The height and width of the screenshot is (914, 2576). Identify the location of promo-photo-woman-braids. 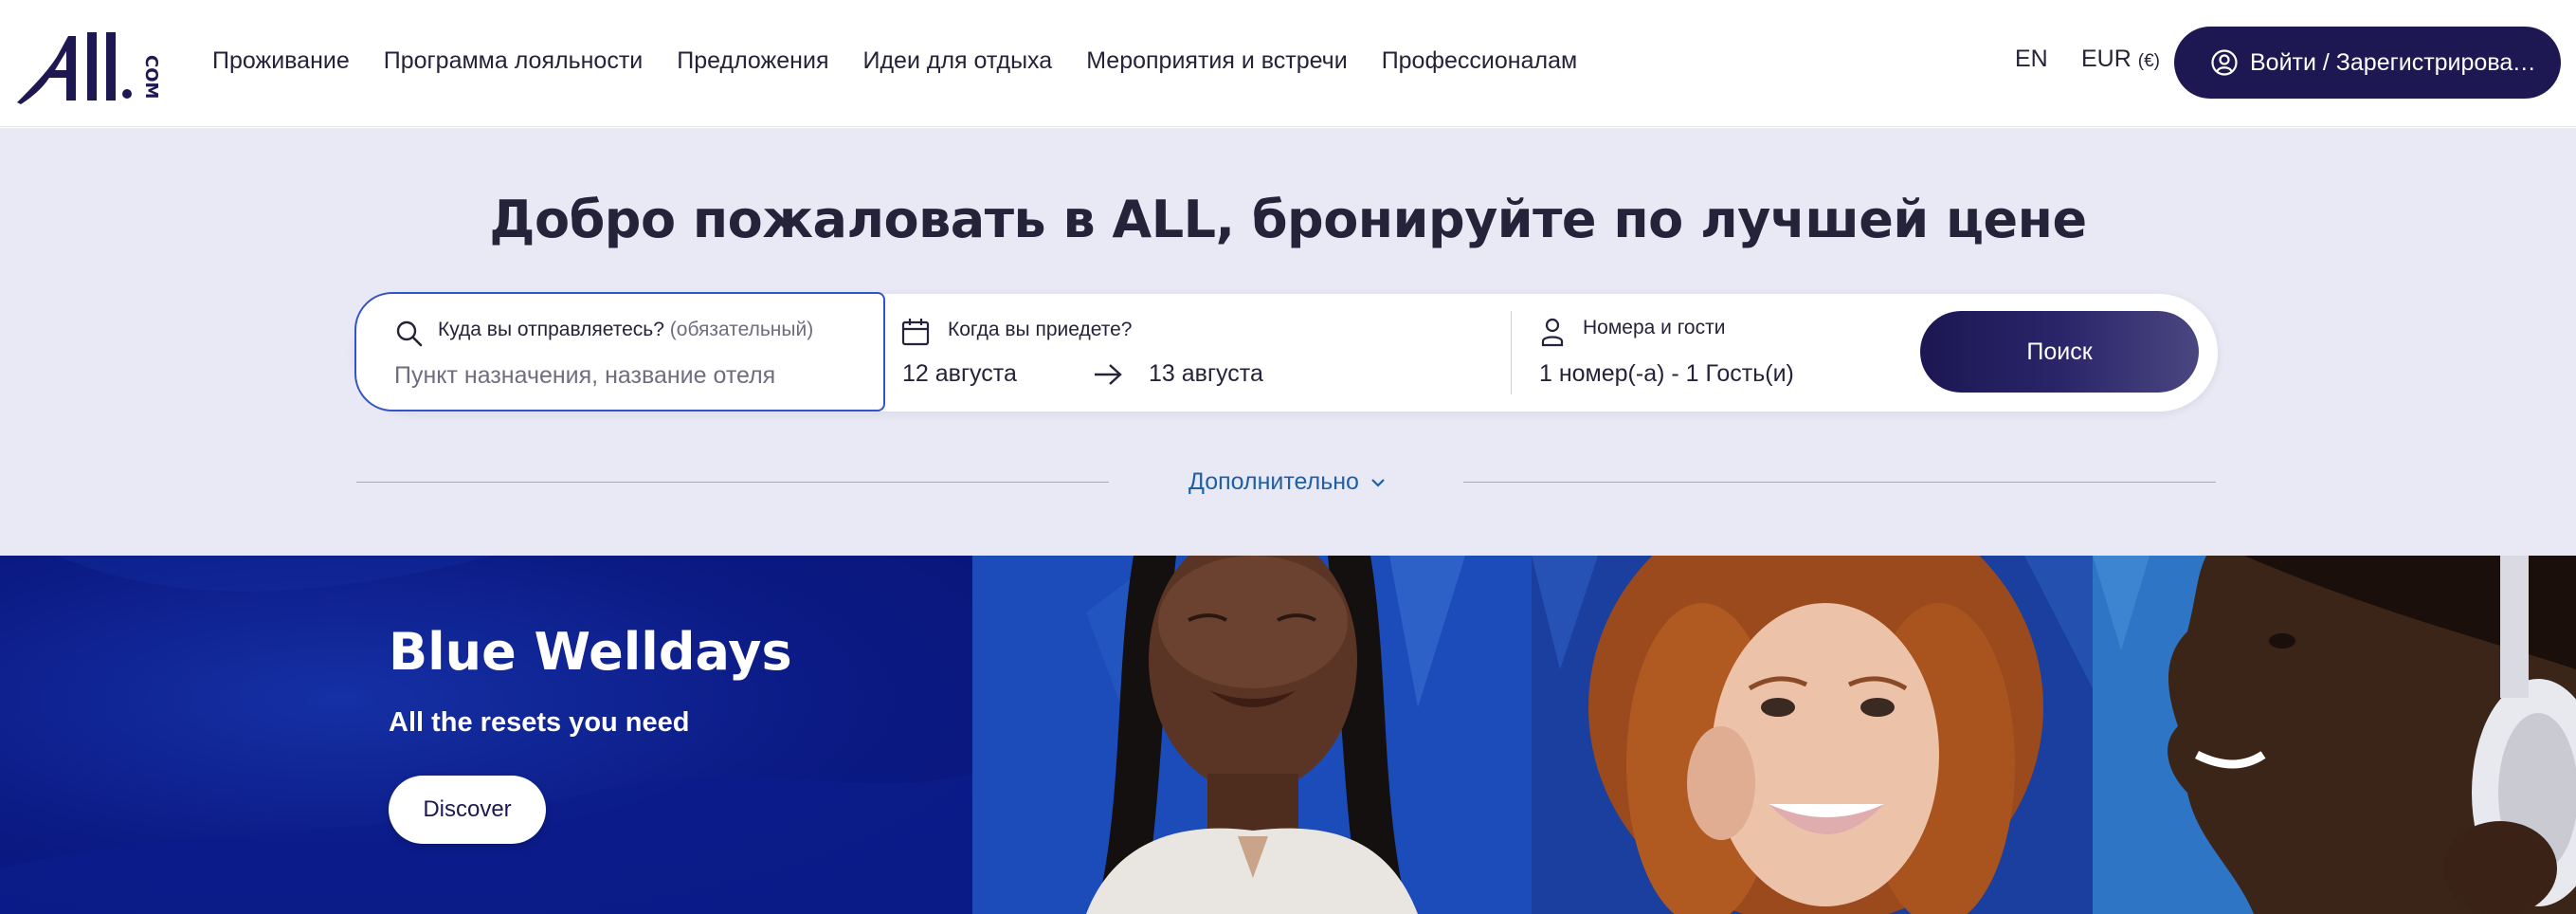
(1252, 735).